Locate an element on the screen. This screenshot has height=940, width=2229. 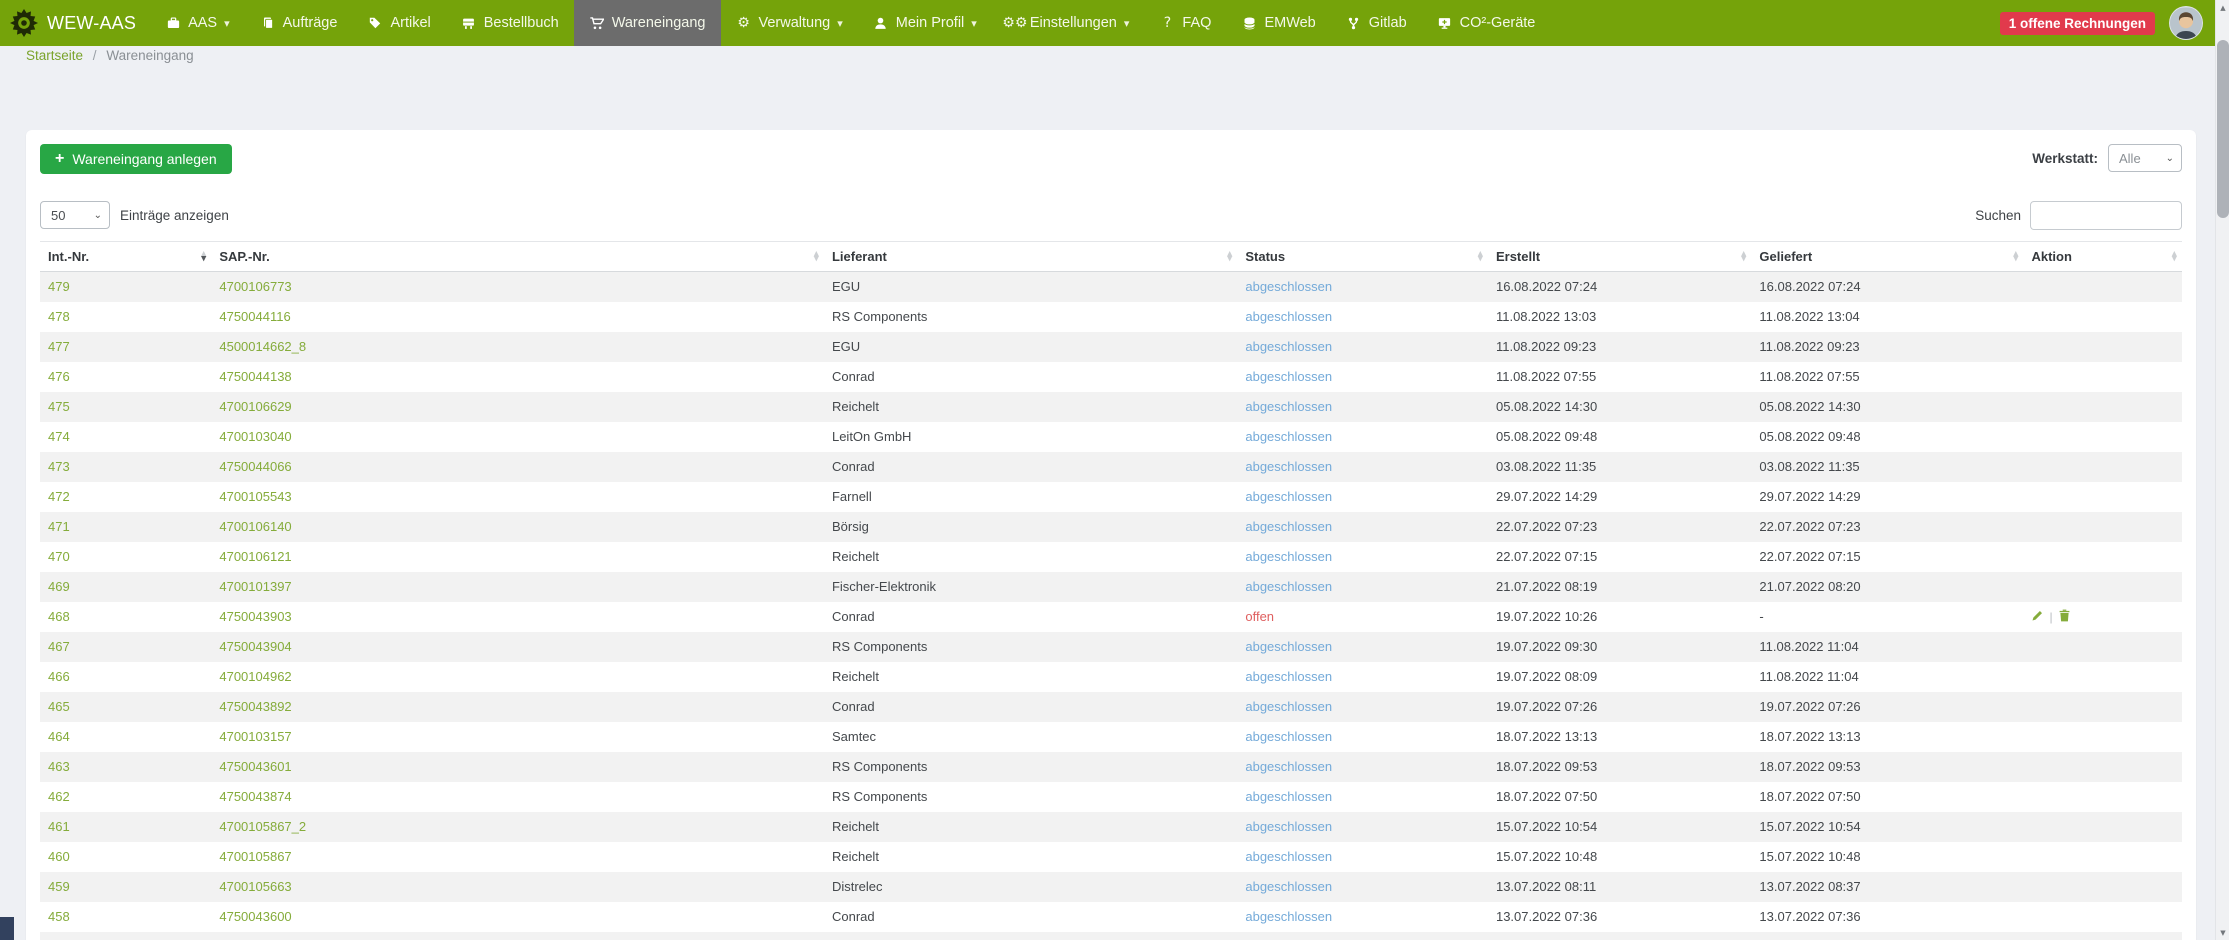
nav-item-artikel: Artikel is located at coordinates (398, 23).